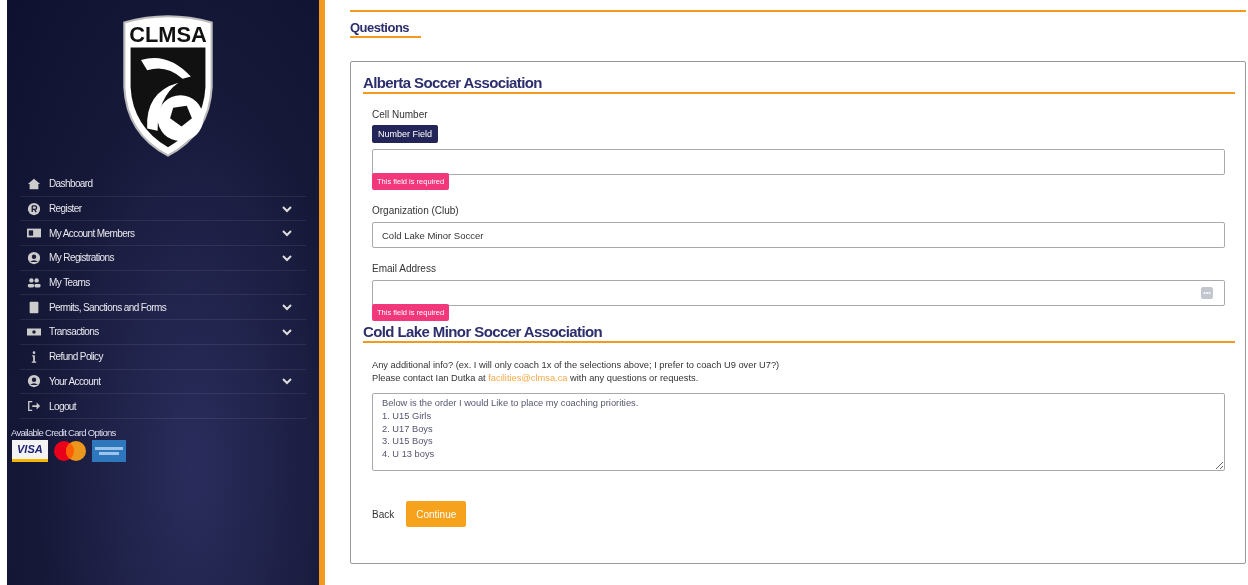  I want to click on sidebar-menu-item: My Account Members, so click(163, 234).